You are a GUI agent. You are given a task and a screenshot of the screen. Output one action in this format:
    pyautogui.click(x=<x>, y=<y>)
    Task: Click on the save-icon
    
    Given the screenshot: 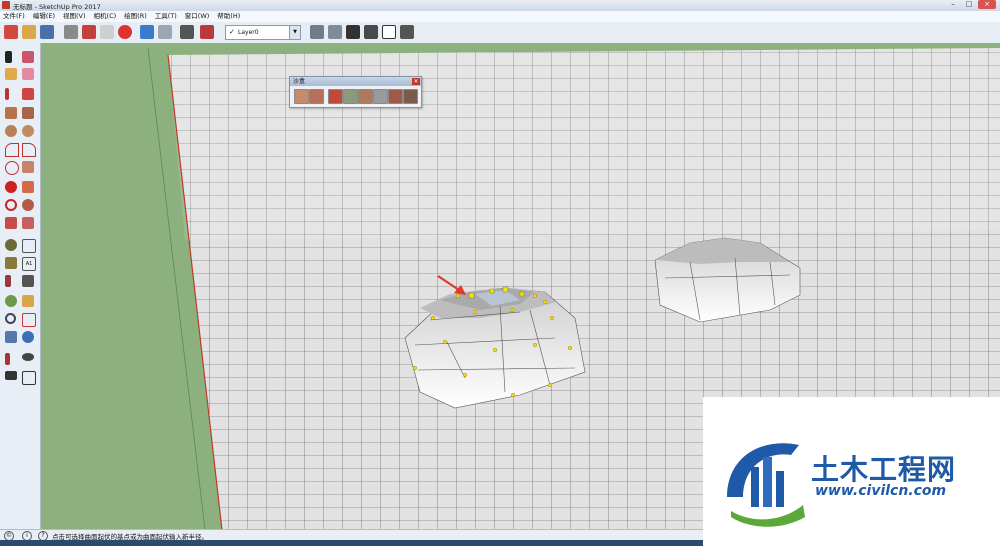 What is the action you would take?
    pyautogui.click(x=47, y=32)
    